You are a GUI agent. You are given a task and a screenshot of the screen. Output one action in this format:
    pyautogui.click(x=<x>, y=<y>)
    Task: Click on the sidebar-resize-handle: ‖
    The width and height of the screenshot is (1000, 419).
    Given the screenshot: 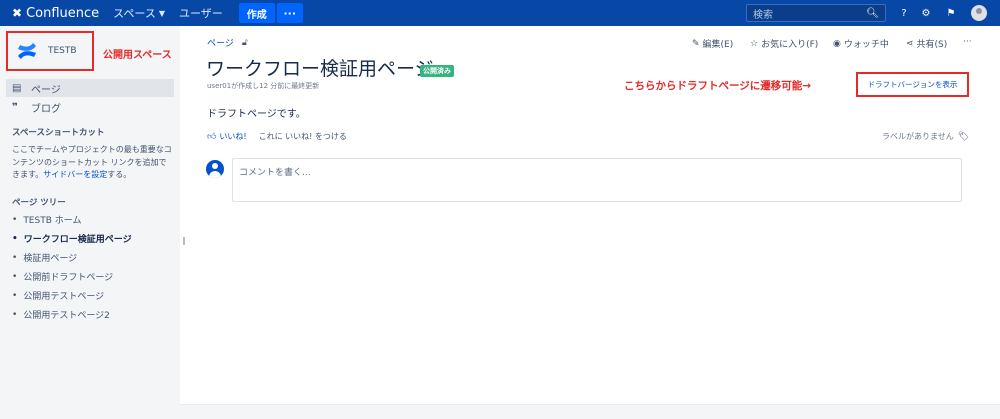 What is the action you would take?
    pyautogui.click(x=184, y=240)
    